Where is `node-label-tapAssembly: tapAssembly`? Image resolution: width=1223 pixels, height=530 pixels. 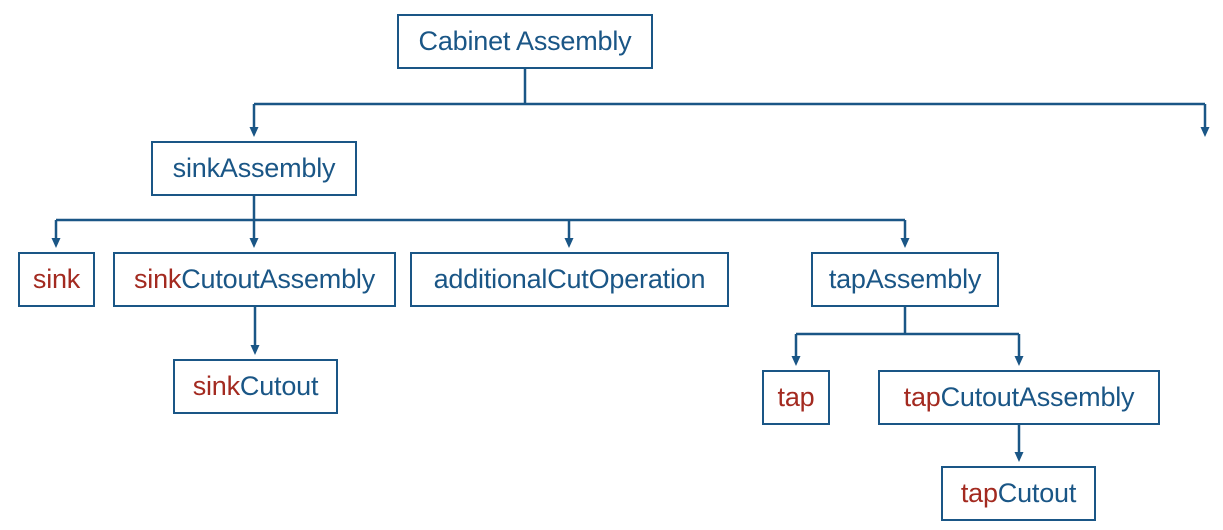
node-label-tapAssembly: tapAssembly is located at coordinates (905, 279).